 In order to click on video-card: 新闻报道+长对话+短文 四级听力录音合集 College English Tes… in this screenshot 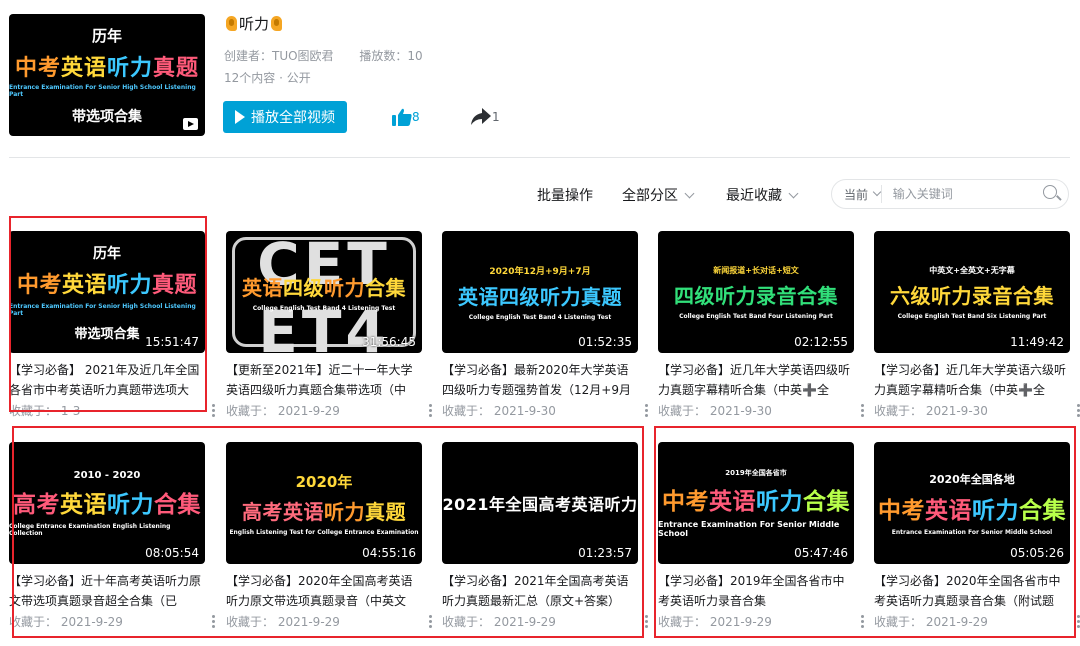, I will do `click(761, 325)`.